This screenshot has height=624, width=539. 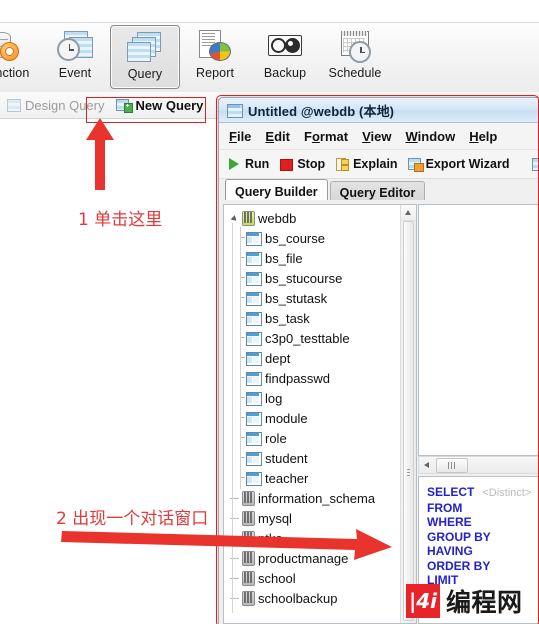 I want to click on toolbar-label-event: Event, so click(x=75, y=73).